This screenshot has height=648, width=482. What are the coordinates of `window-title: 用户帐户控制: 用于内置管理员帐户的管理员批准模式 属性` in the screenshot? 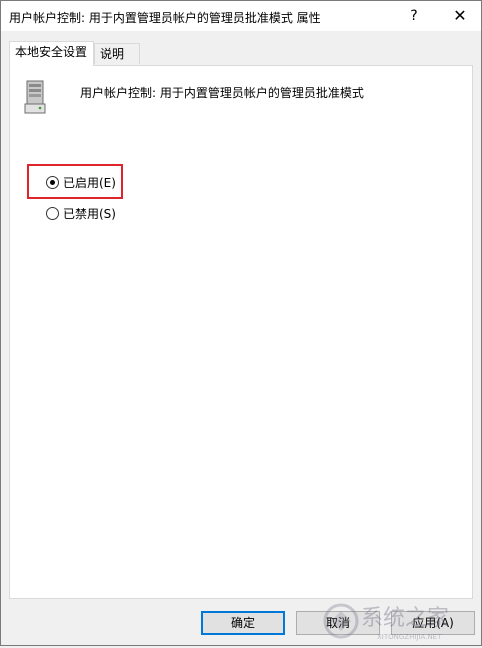 It's located at (165, 18).